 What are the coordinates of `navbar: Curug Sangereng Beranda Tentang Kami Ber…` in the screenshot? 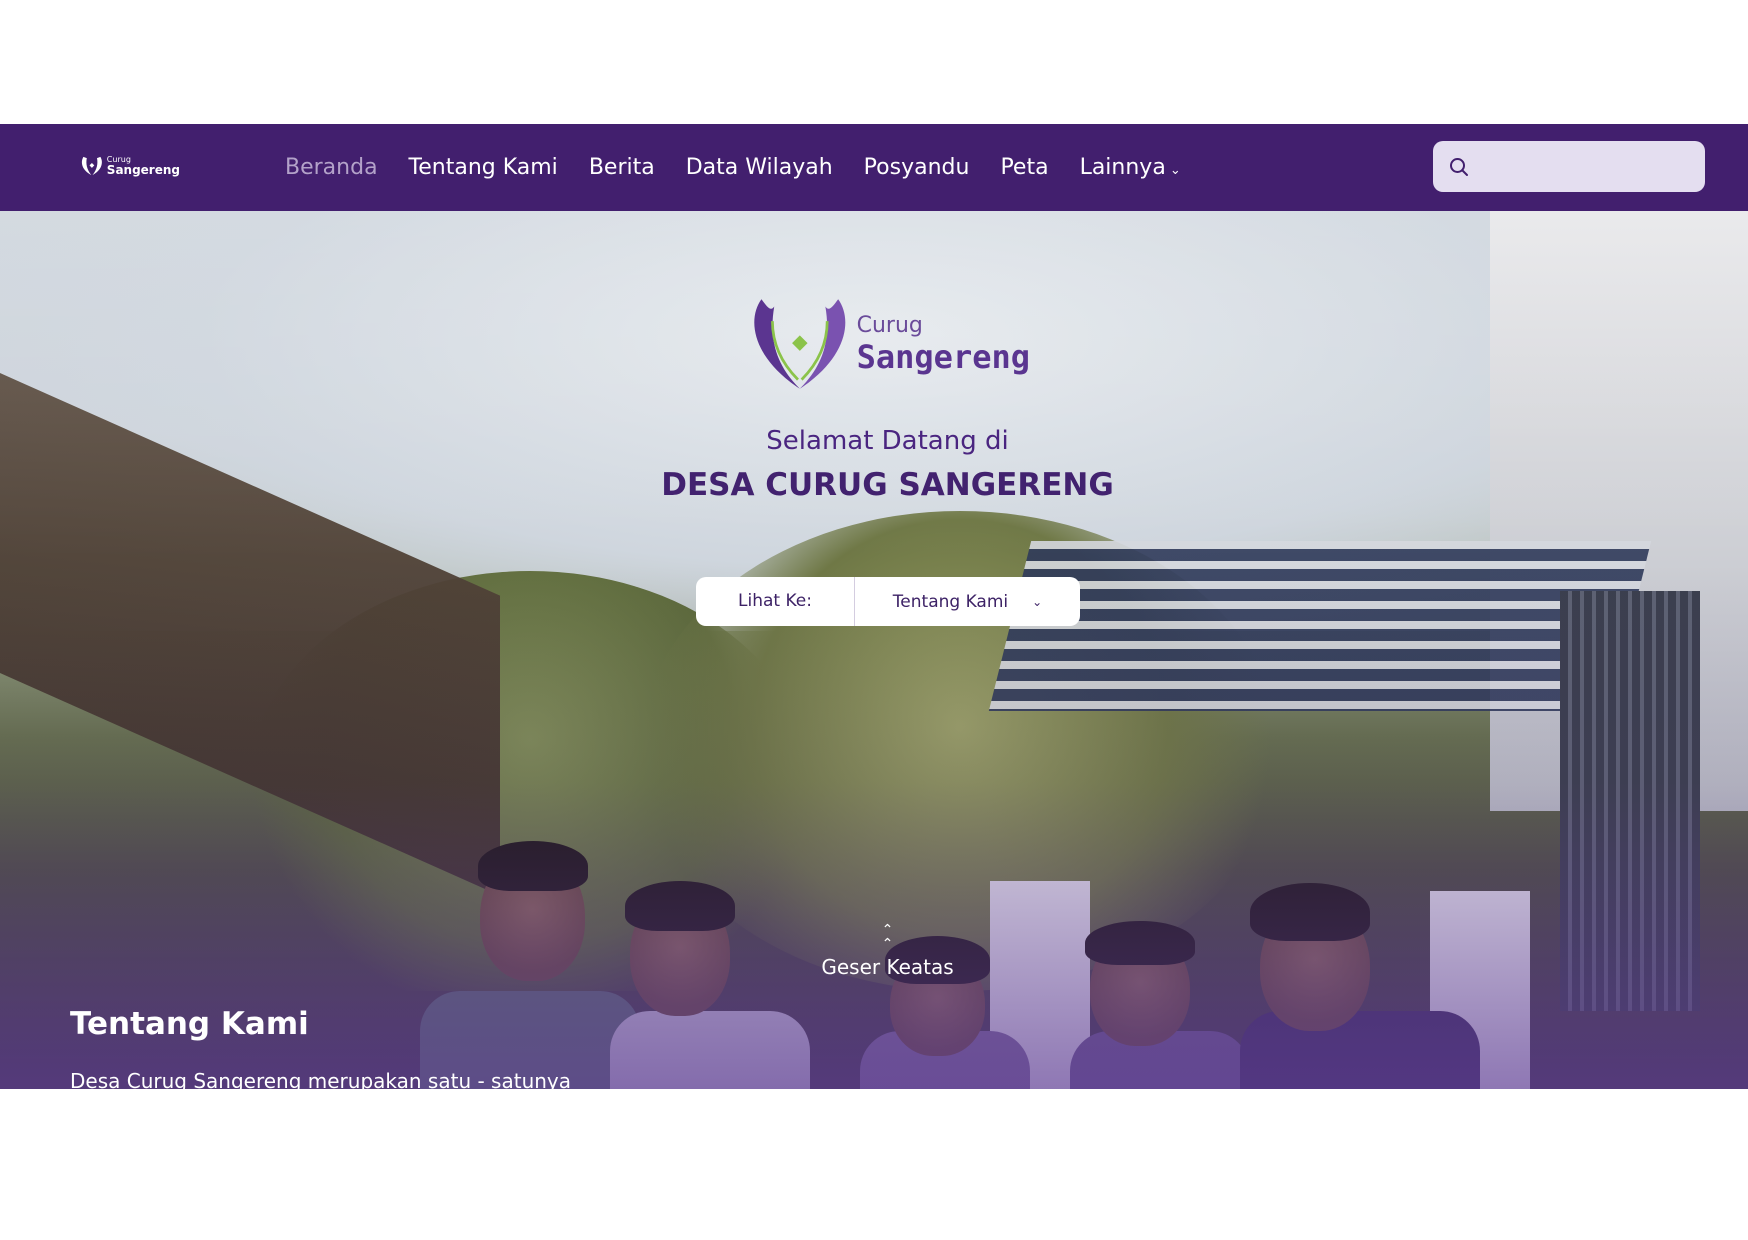 It's located at (874, 167).